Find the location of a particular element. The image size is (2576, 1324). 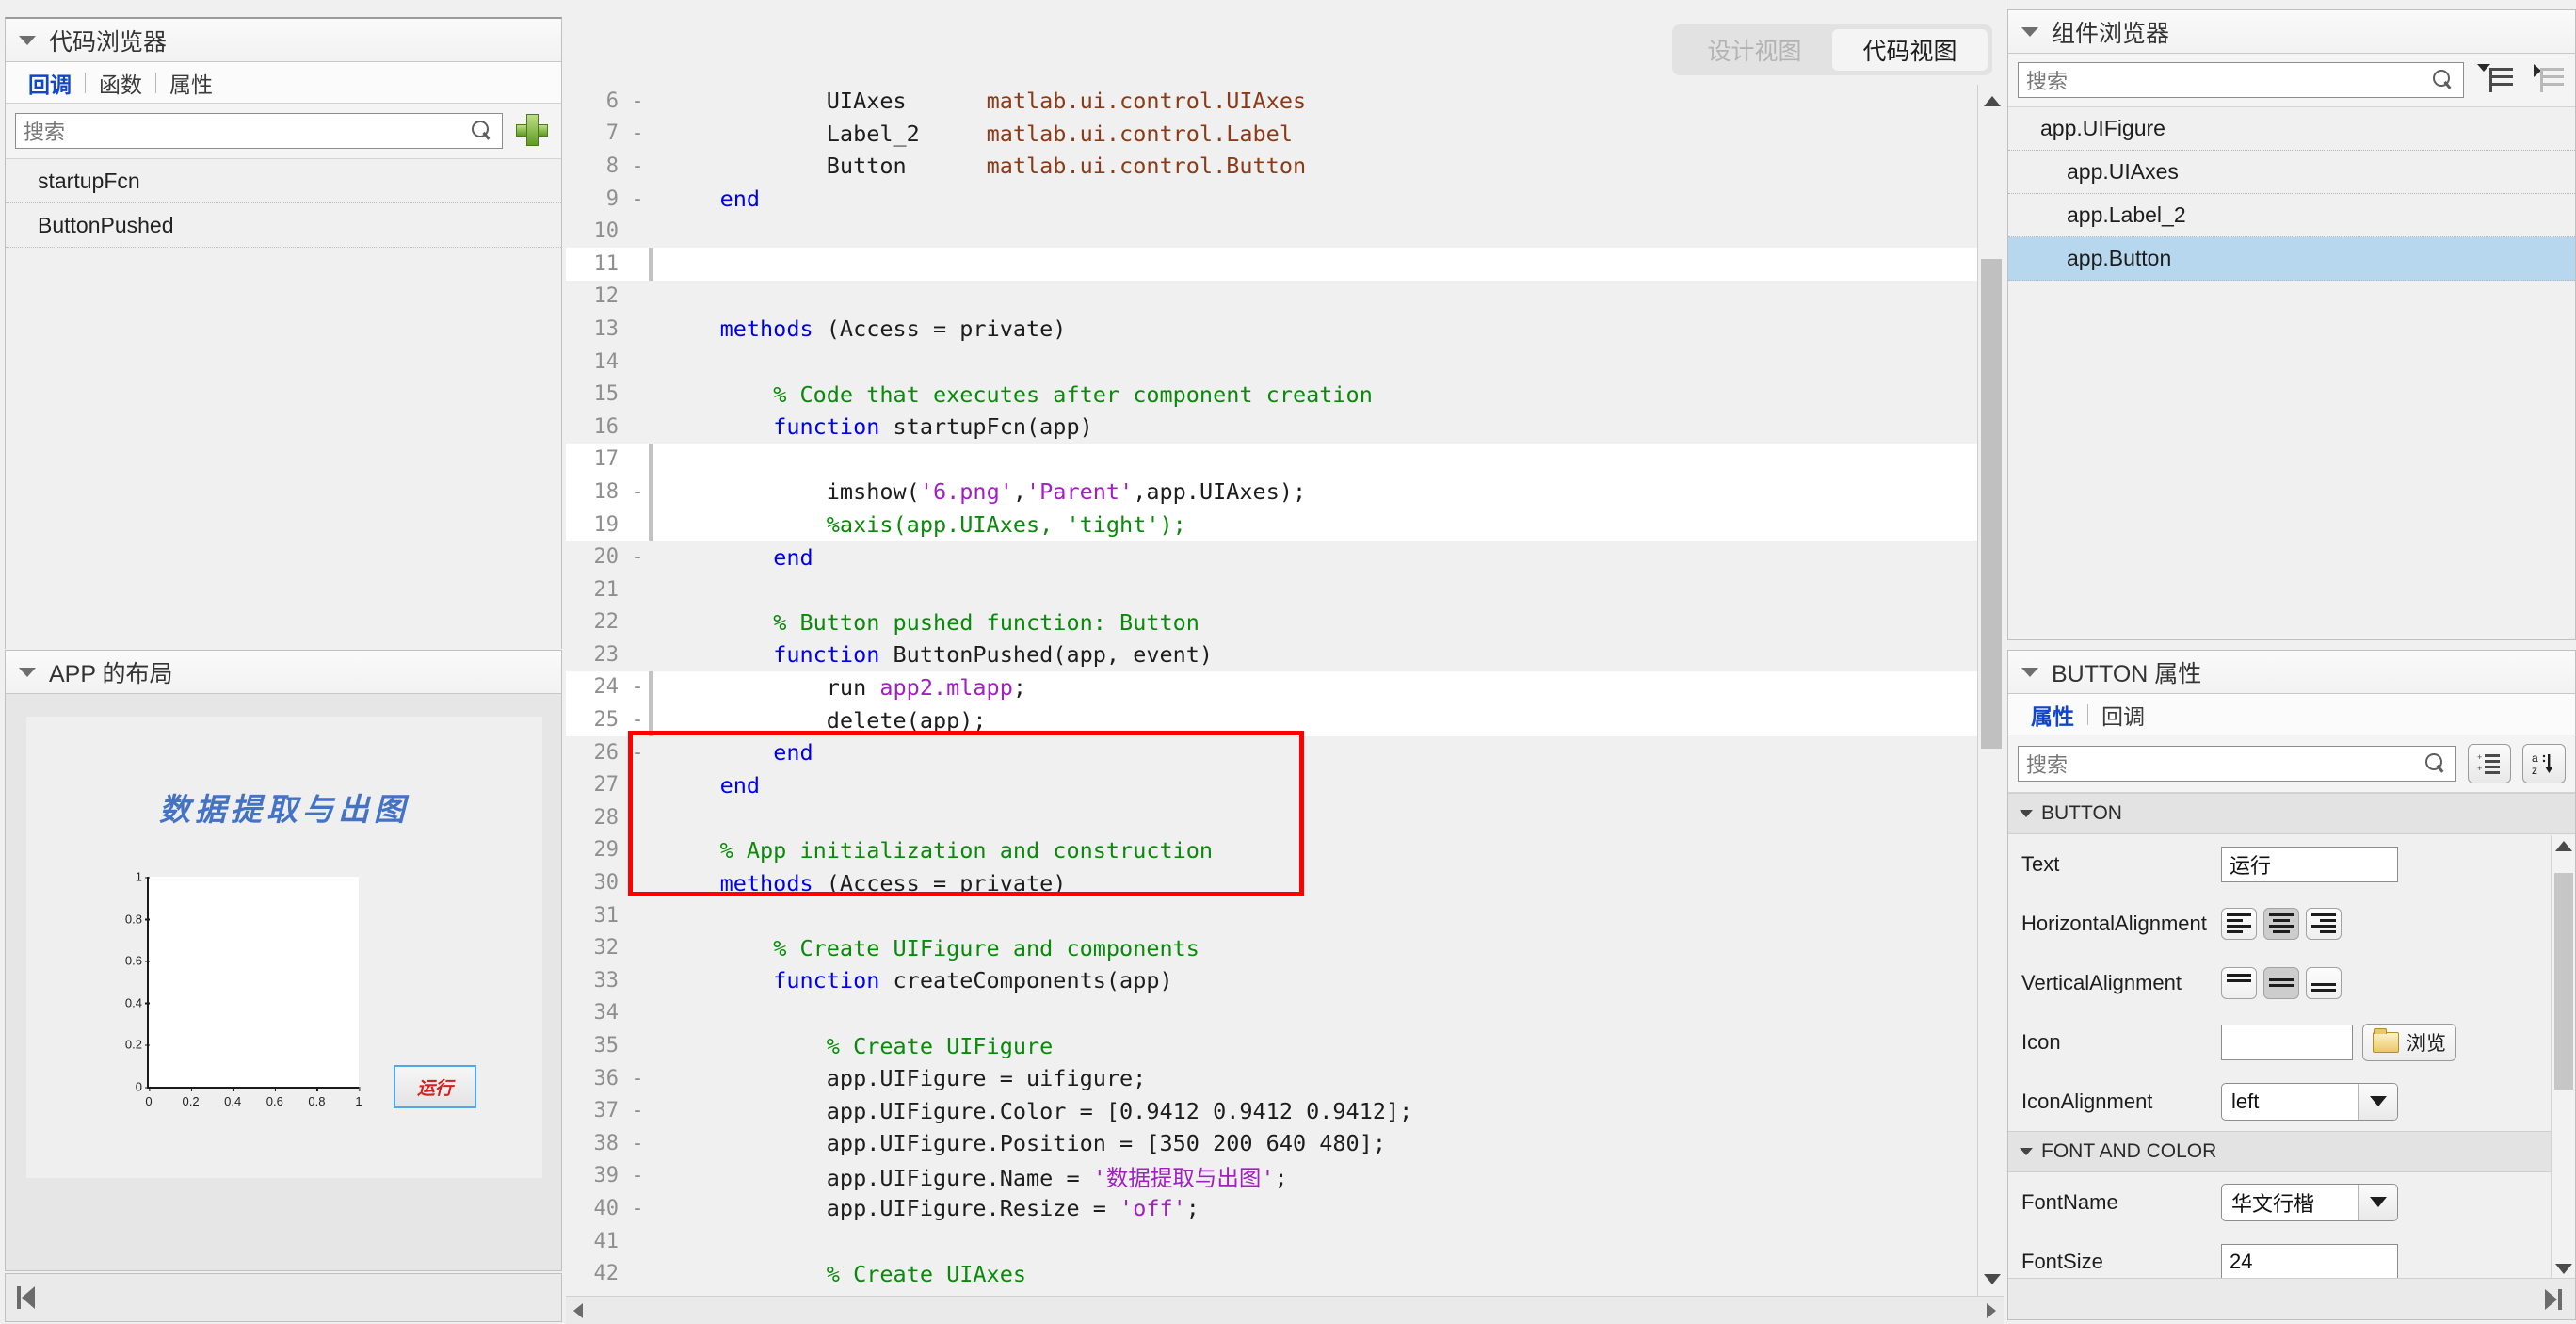

expand-all-icon is located at coordinates (2495, 80).